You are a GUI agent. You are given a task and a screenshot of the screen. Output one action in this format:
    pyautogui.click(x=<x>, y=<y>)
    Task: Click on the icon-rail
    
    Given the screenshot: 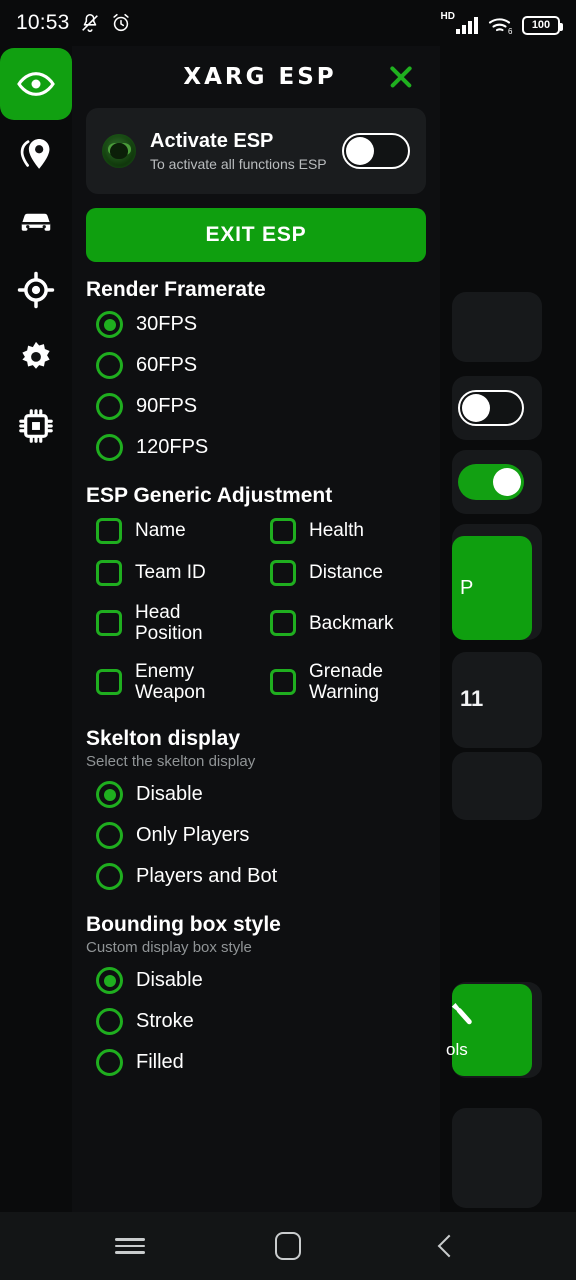 What is the action you would take?
    pyautogui.click(x=36, y=254)
    